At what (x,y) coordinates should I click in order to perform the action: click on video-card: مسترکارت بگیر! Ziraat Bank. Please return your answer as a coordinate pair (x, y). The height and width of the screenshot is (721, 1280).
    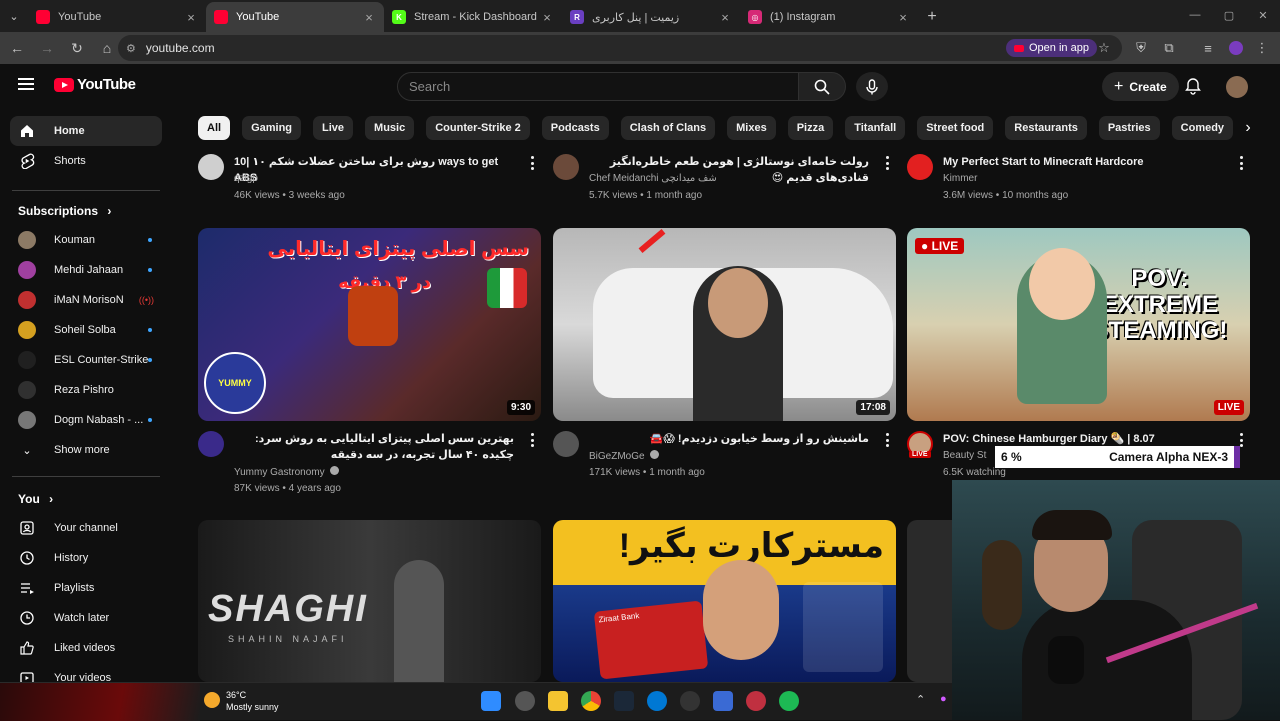
    Looking at the image, I should click on (724, 601).